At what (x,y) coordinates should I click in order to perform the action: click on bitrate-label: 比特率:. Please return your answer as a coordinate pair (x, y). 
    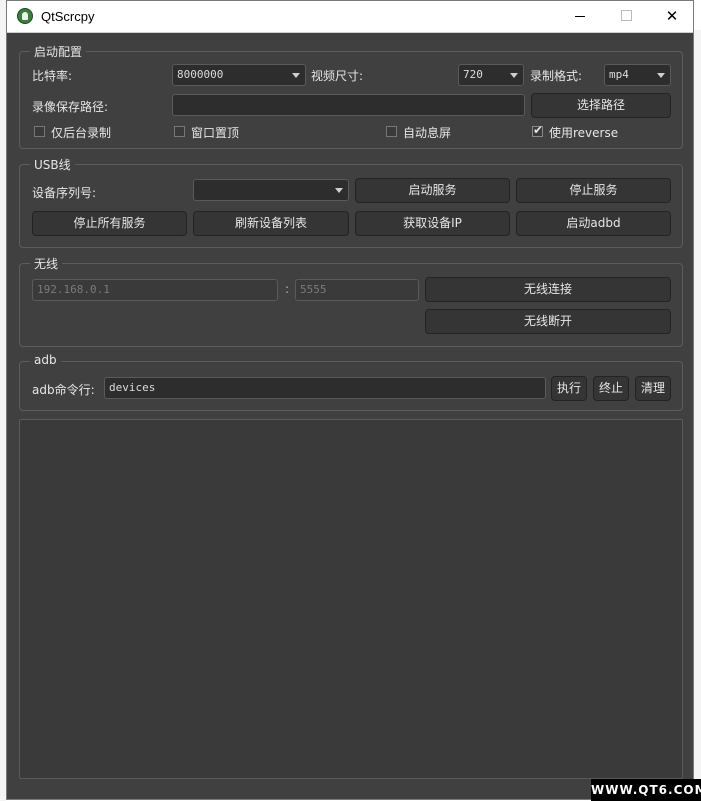
    Looking at the image, I should click on (52, 76).